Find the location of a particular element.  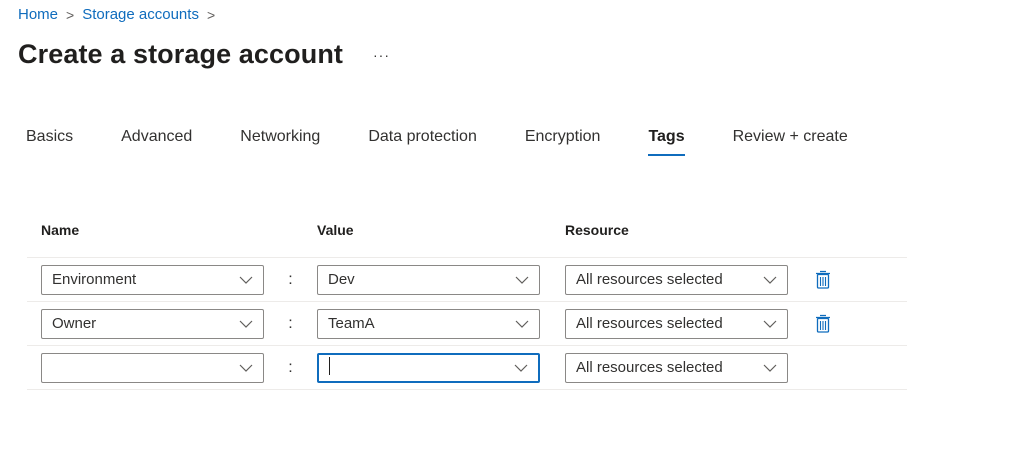

table-row: Environment : Dev All resources selected is located at coordinates (467, 280).